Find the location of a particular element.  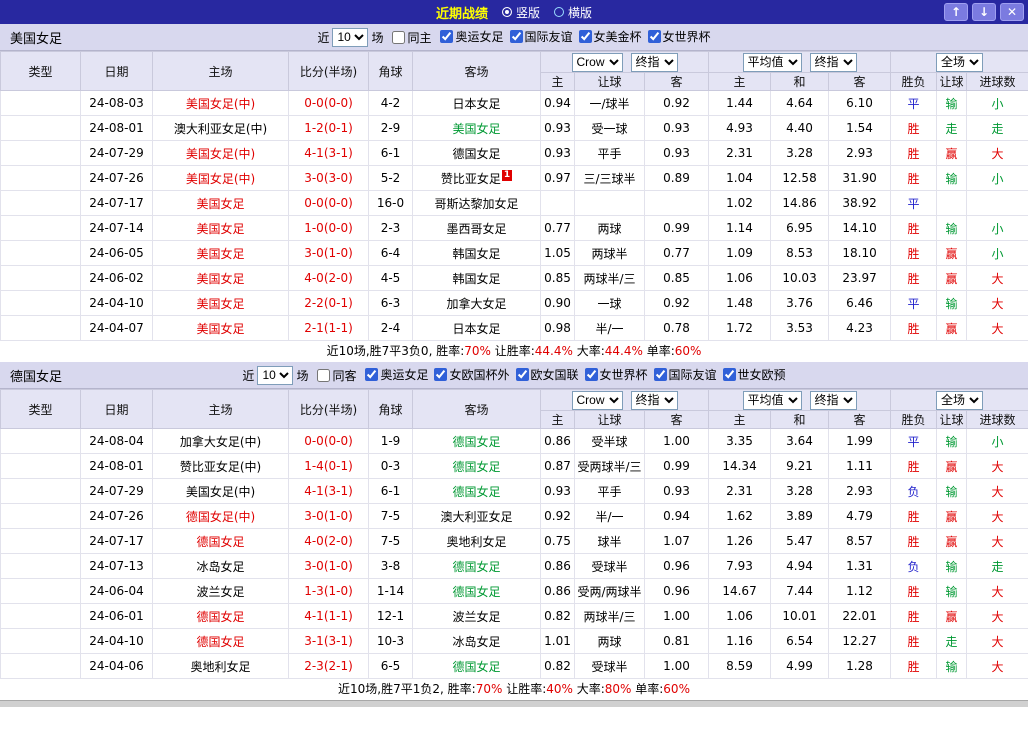

cell-home: 冰岛女足 is located at coordinates (220, 566).